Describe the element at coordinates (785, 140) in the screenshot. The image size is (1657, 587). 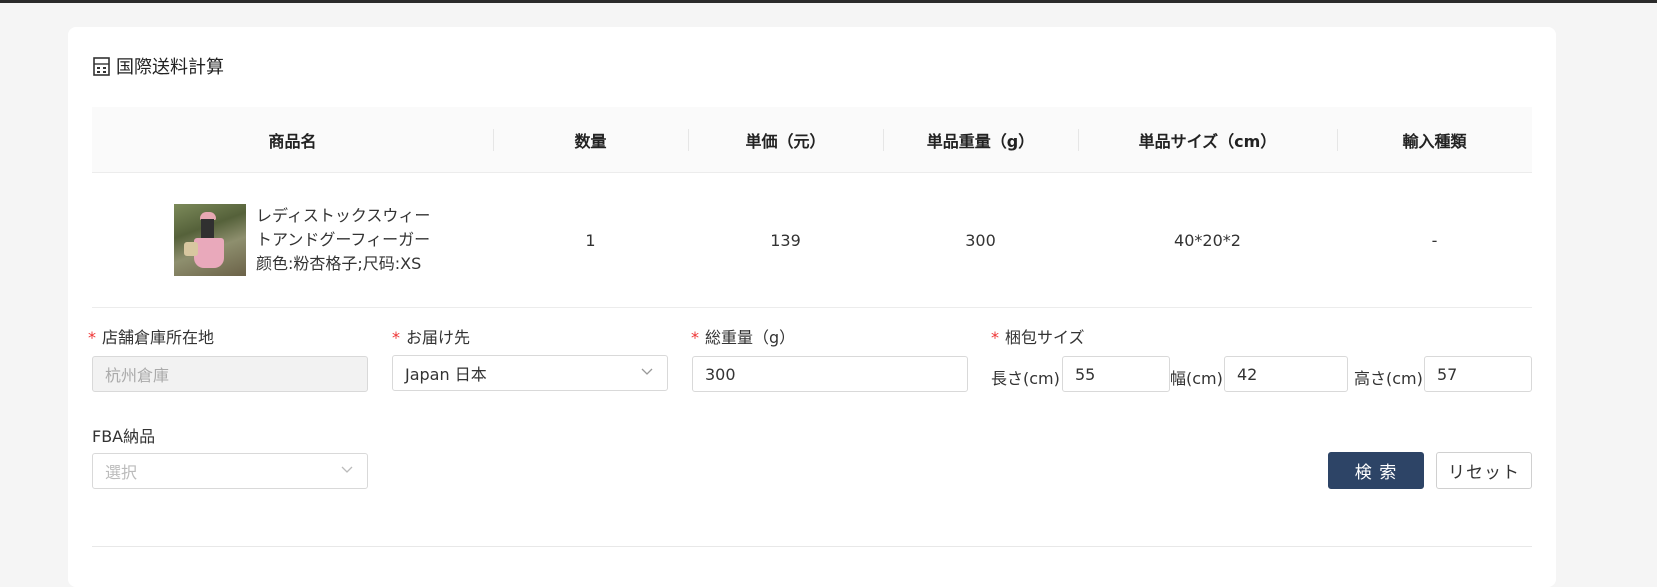
I see `header-unit-price: 単価（元）` at that location.